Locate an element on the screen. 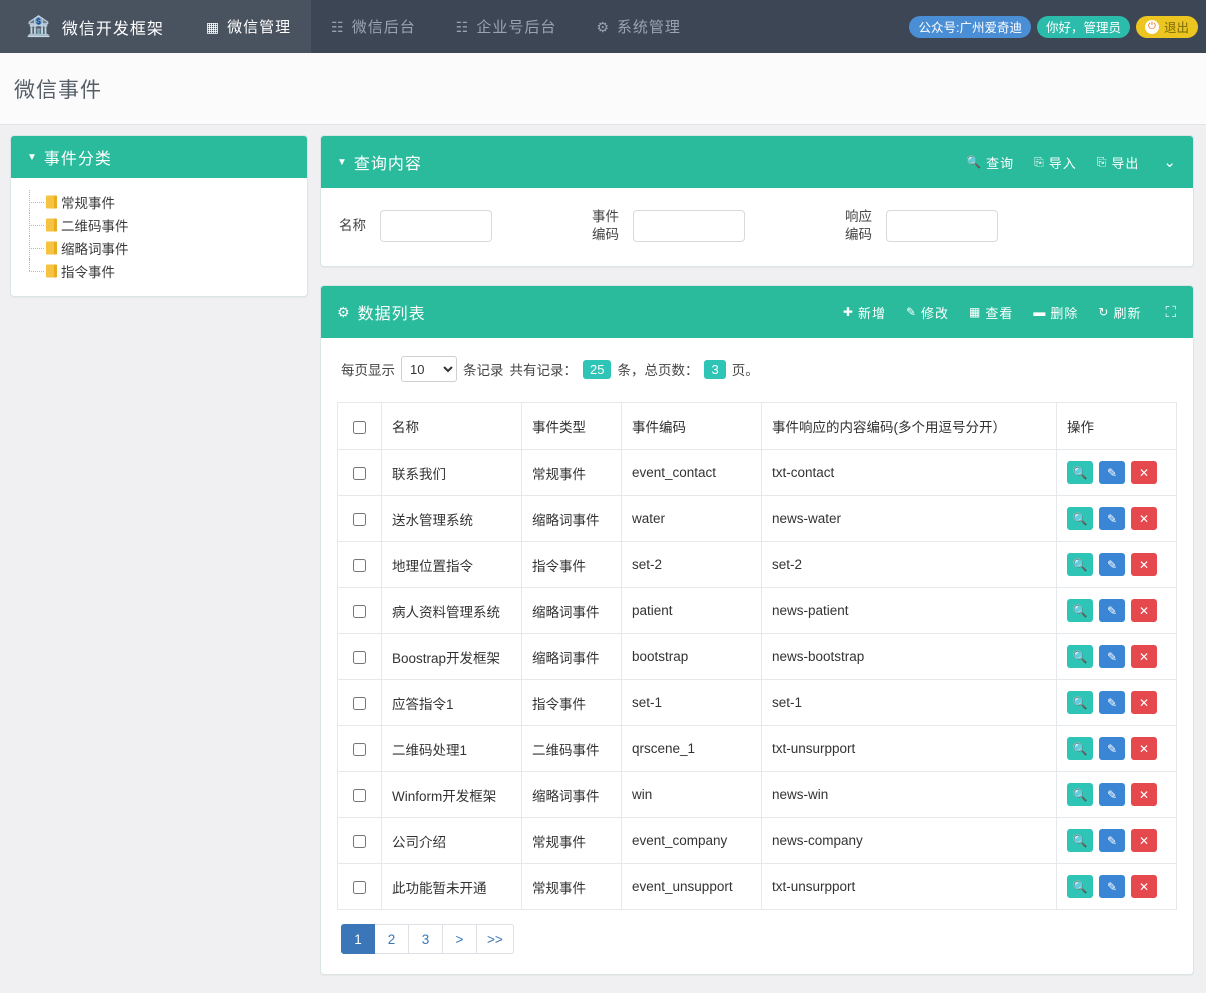  qr-icon: ☷ is located at coordinates (462, 26).